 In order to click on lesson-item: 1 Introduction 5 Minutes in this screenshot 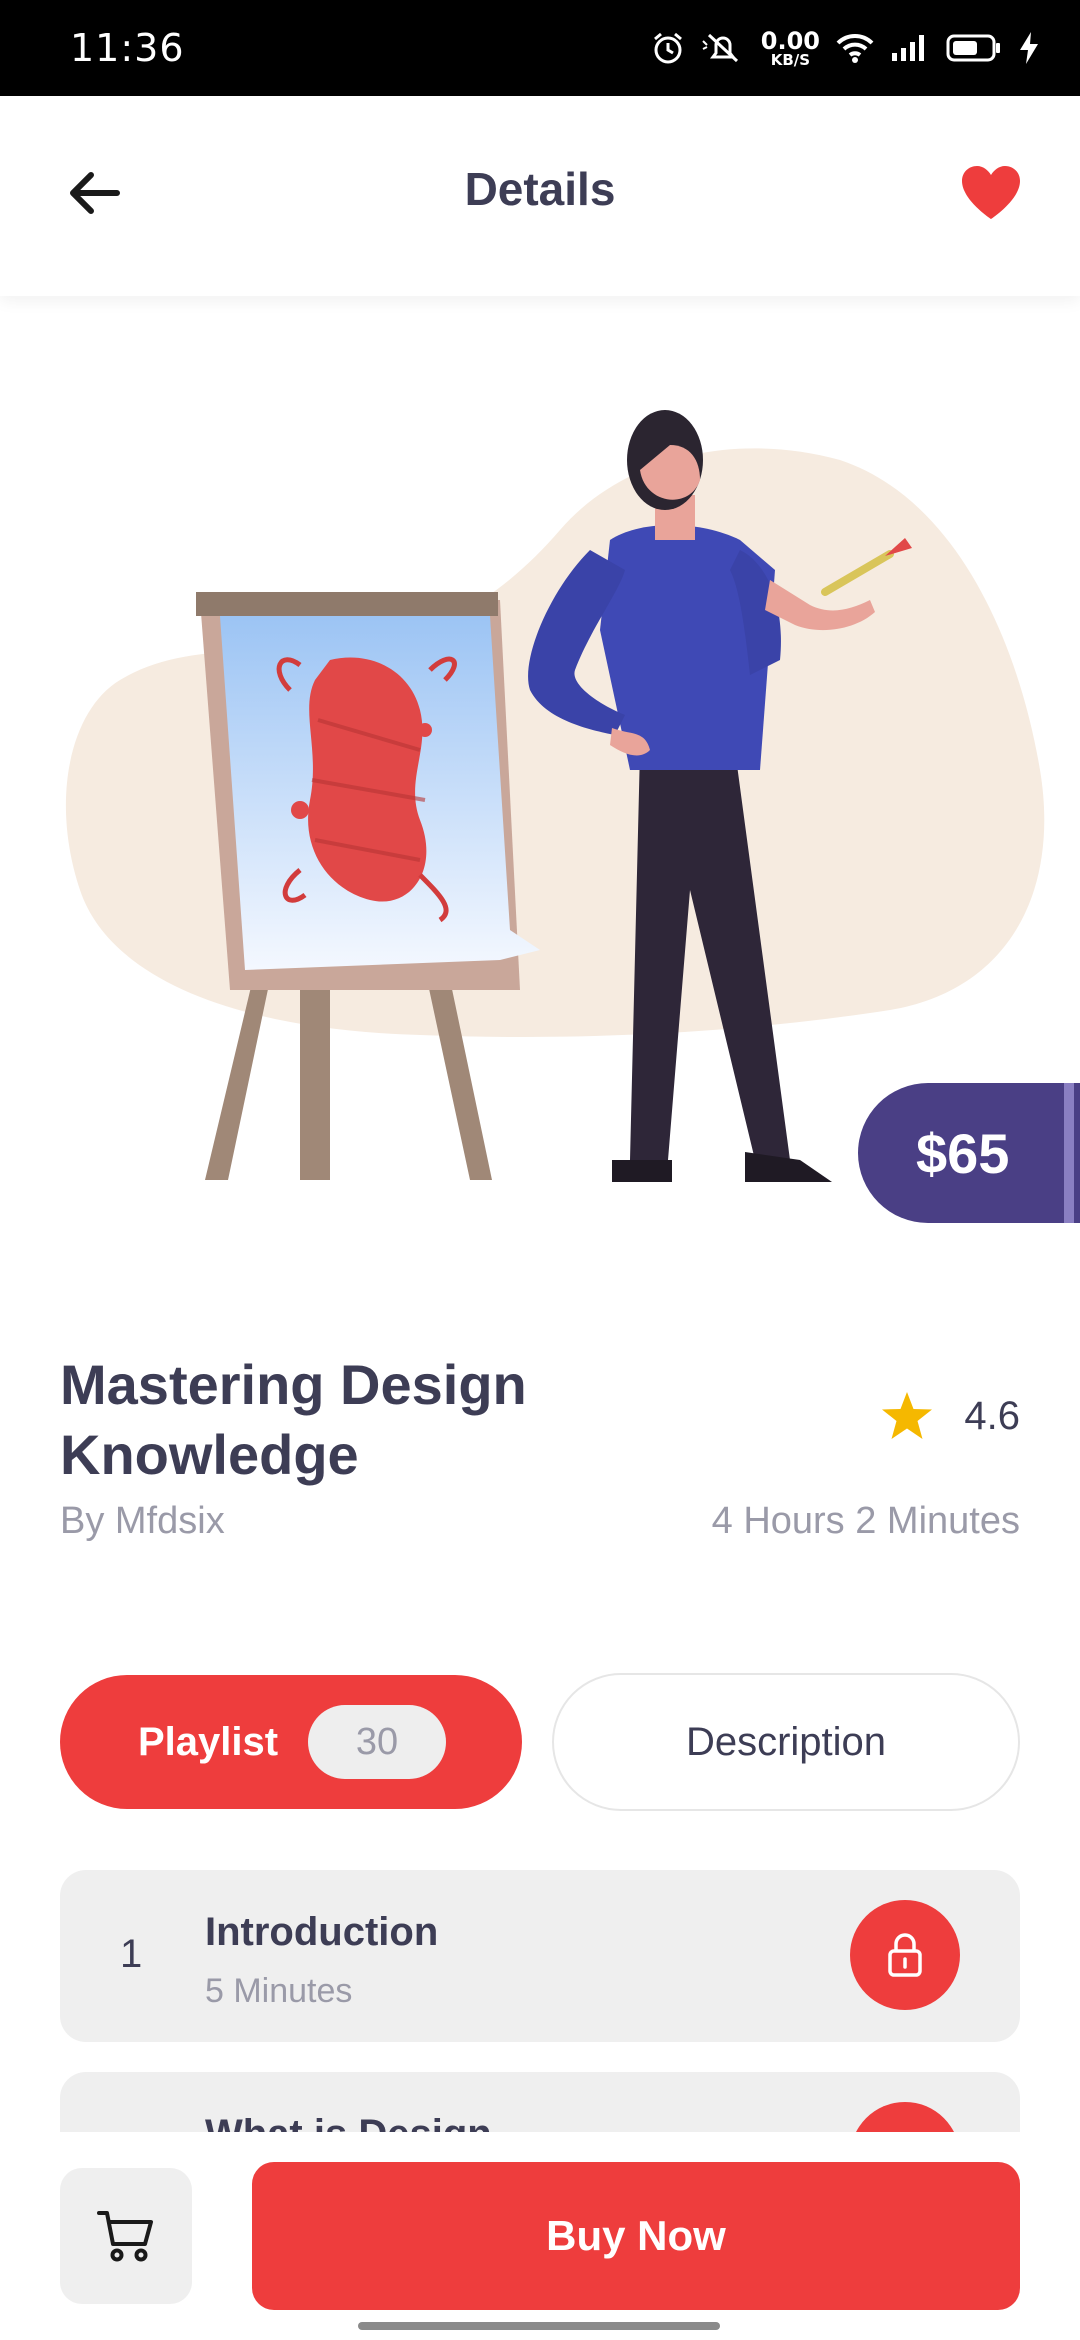, I will do `click(540, 1956)`.